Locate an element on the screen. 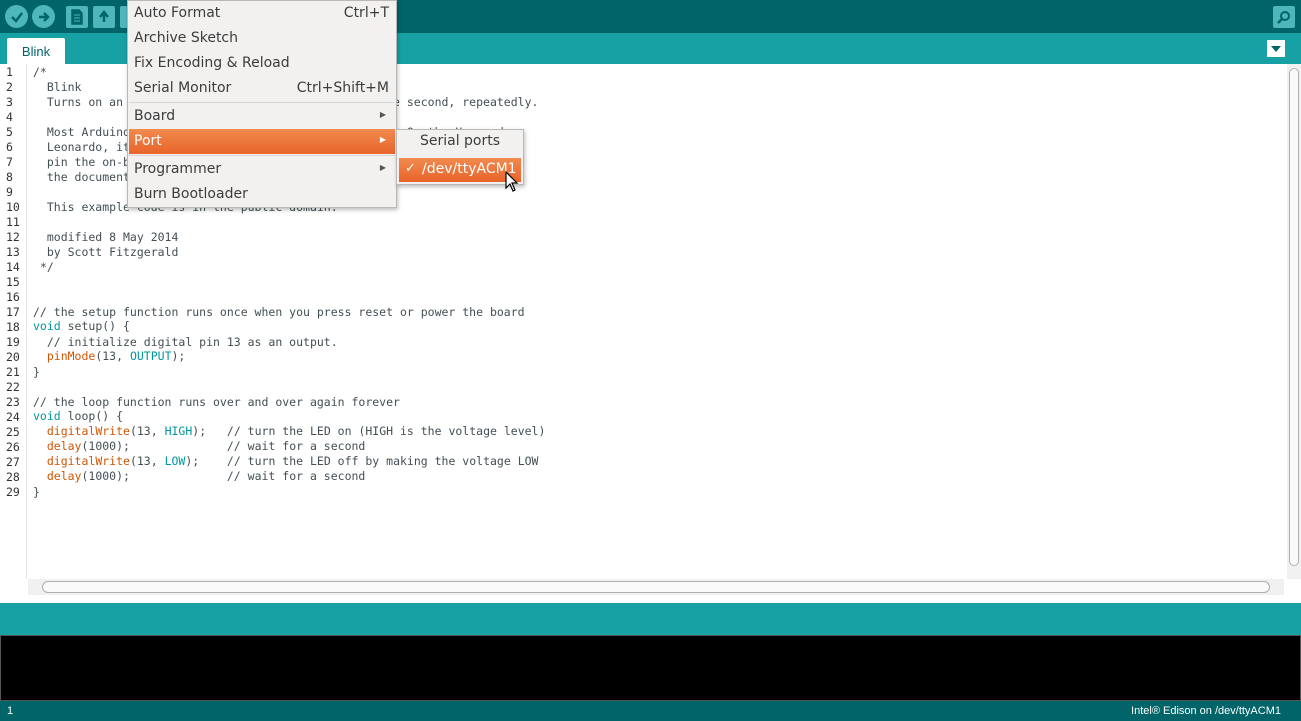 This screenshot has width=1301, height=721. arrow-up-icon is located at coordinates (104, 16).